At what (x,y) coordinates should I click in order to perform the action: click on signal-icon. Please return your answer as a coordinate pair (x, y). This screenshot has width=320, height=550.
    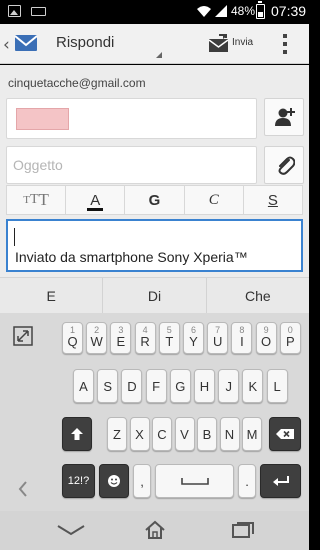
    Looking at the image, I should click on (221, 11).